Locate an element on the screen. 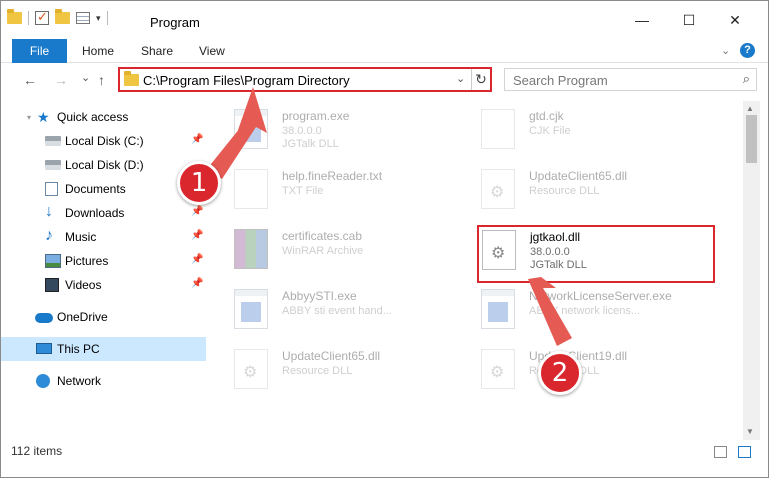 The height and width of the screenshot is (478, 769). expand-ribbon-icon: ⌄ is located at coordinates (725, 50).